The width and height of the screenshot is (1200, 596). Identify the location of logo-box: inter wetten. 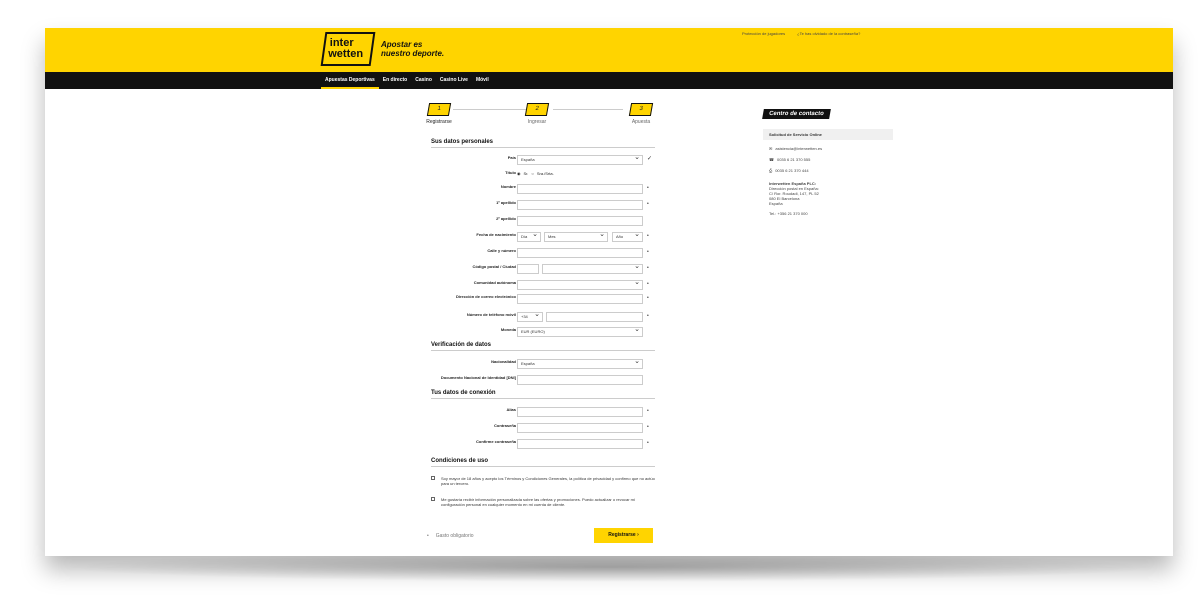
(348, 49).